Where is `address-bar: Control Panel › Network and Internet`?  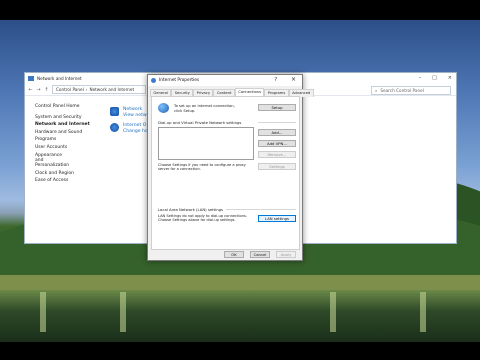
address-bar: Control Panel › Network and Internet is located at coordinates (99, 89).